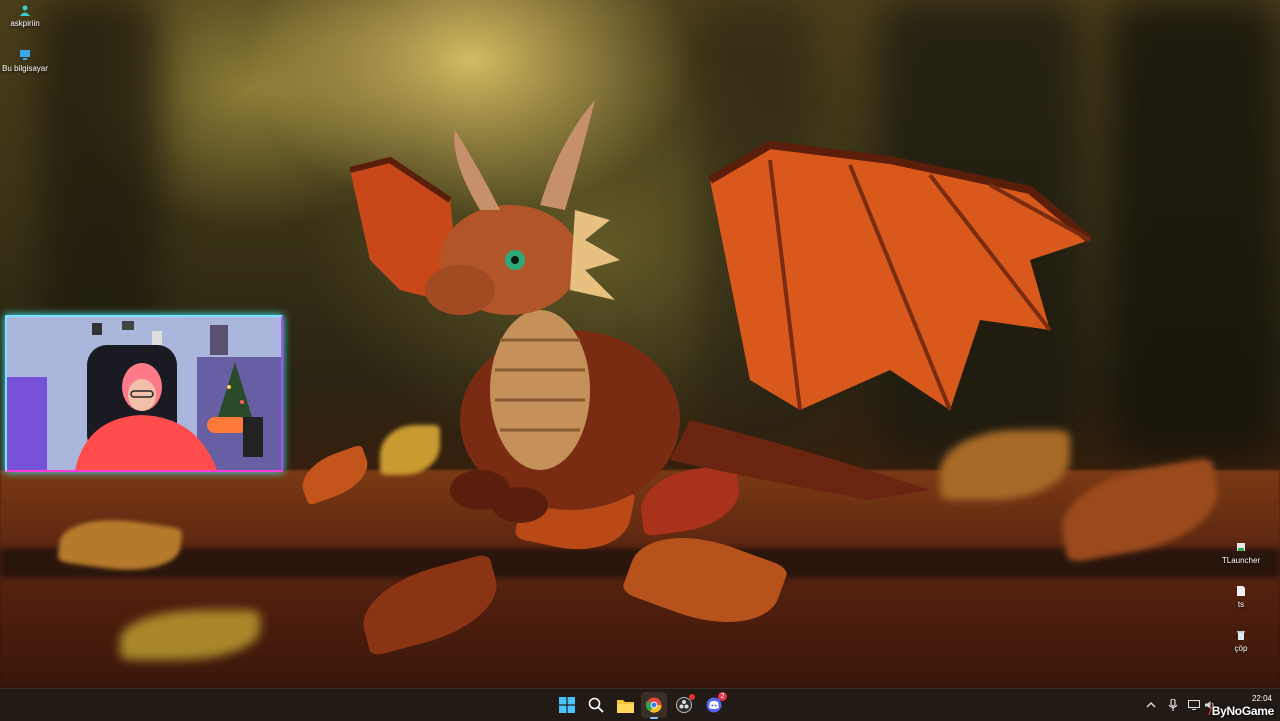 The height and width of the screenshot is (721, 1280). I want to click on chrome-icon, so click(654, 705).